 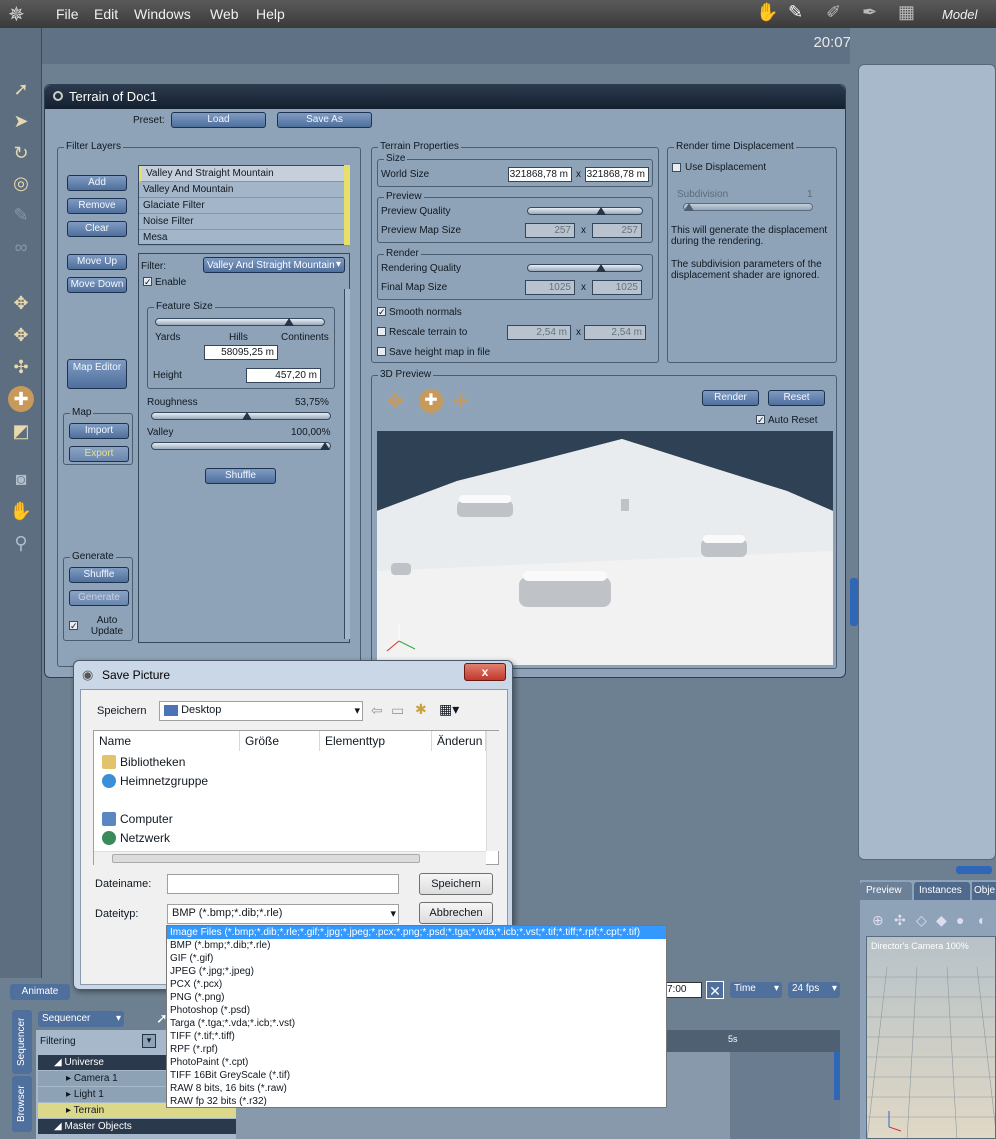 I want to click on close-x-icon: ✕, so click(x=715, y=990).